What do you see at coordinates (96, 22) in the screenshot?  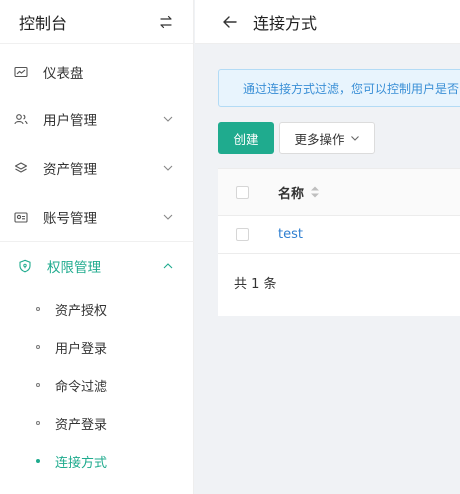 I see `sidebar-header: 控制台` at bounding box center [96, 22].